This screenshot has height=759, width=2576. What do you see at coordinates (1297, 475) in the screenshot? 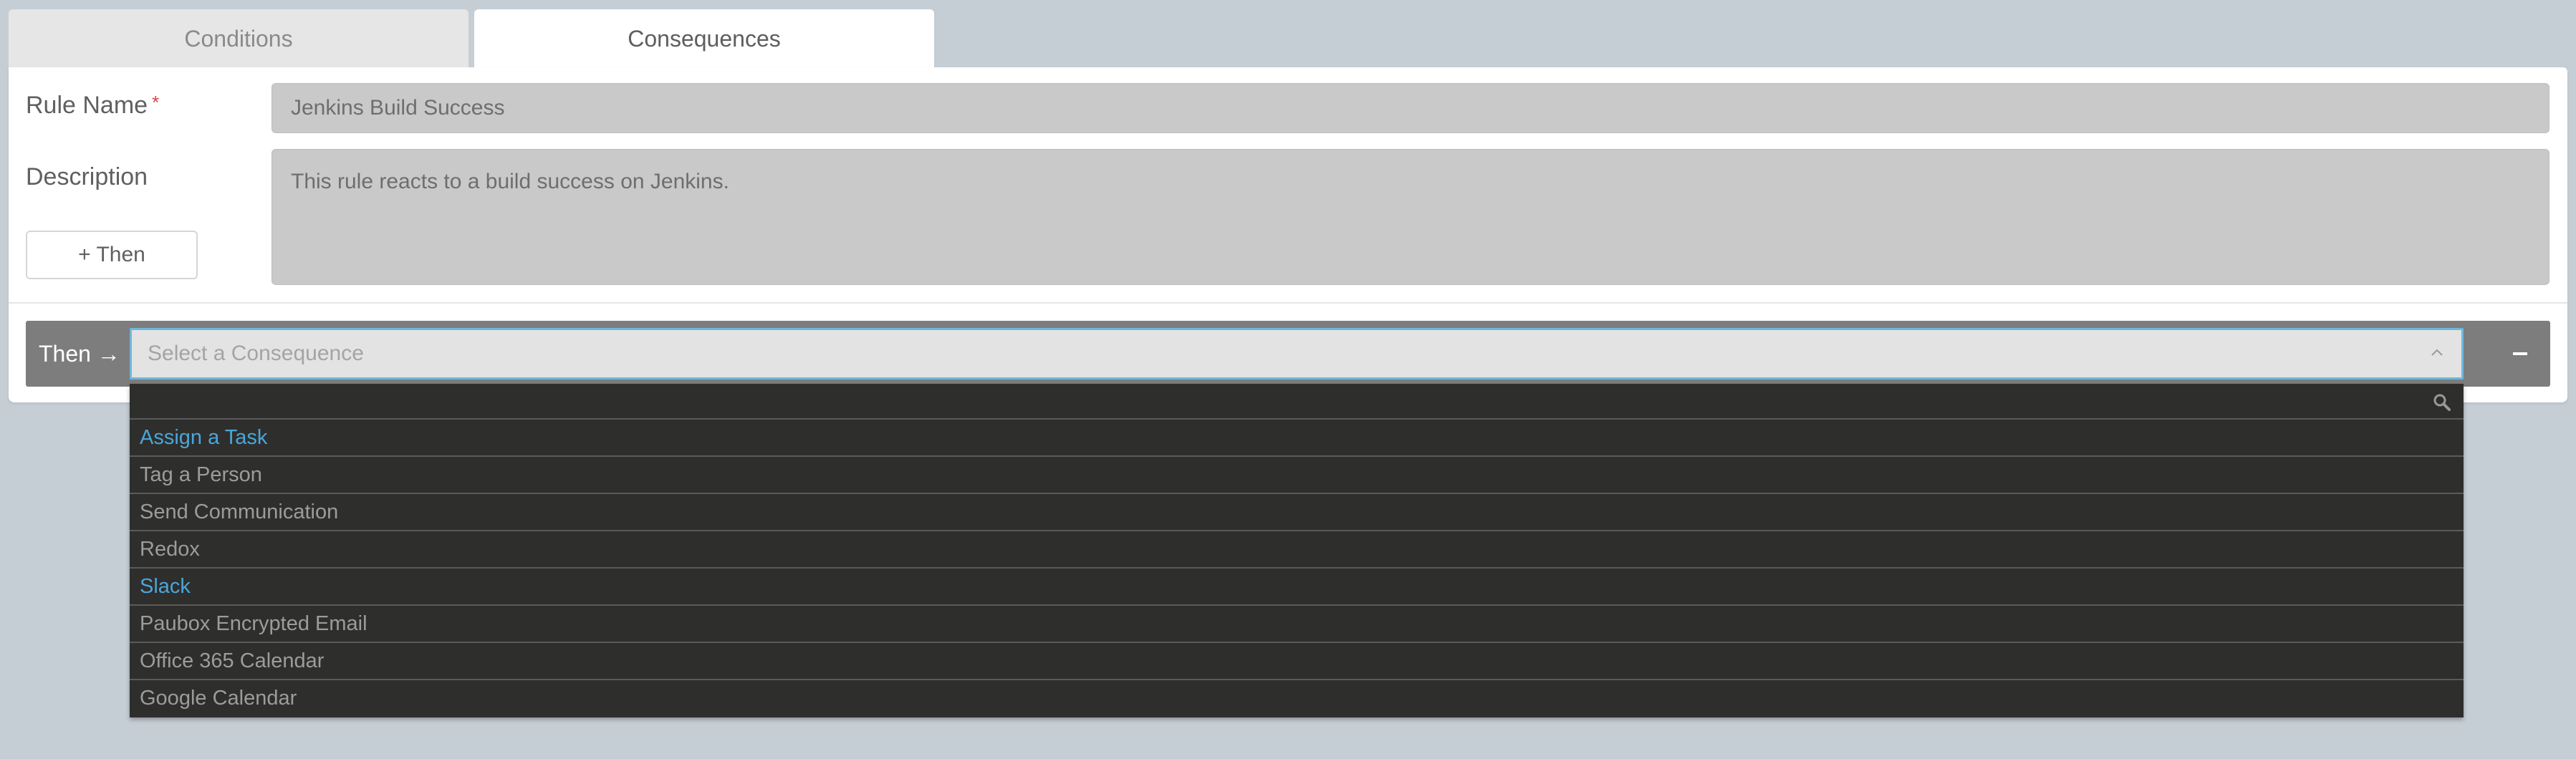
I see `option-tag-a-person: Tag a Person` at bounding box center [1297, 475].